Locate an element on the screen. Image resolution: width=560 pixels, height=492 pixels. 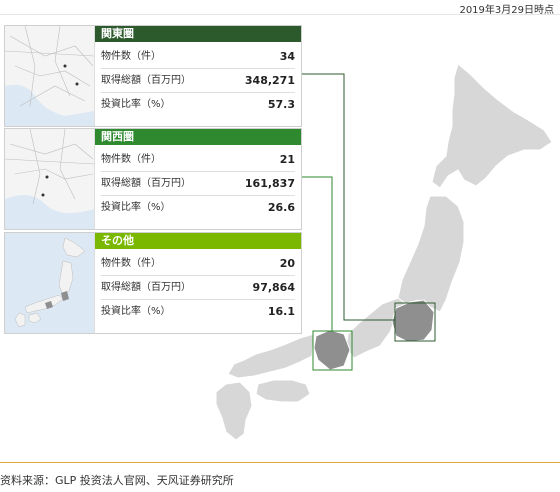
tohoku-region is located at coordinates (431, 254).